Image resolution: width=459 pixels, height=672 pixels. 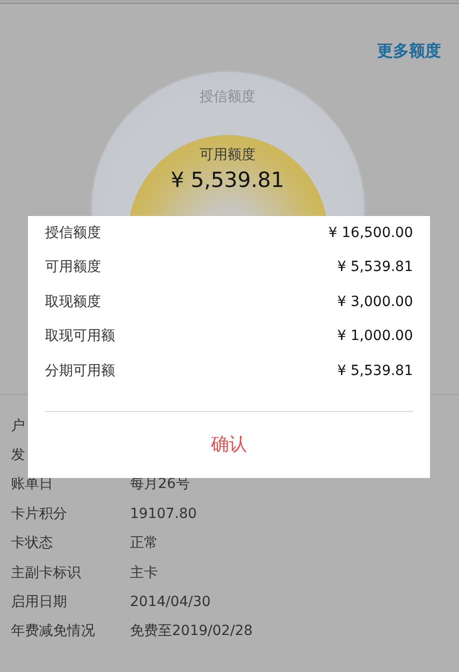 I want to click on detail-value: 正常, so click(x=144, y=543).